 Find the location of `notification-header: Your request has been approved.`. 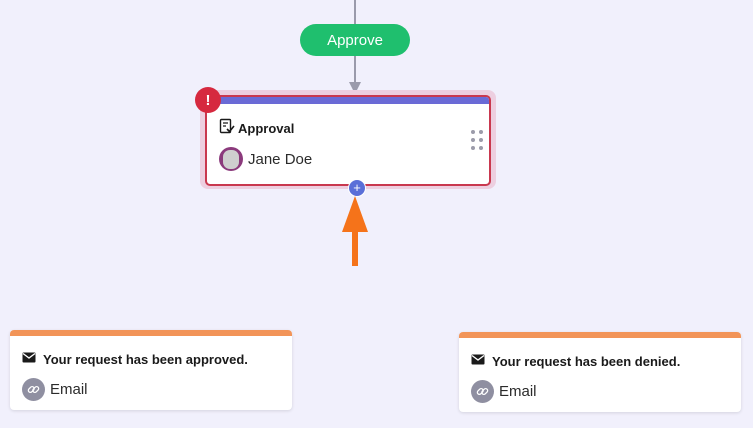

notification-header: Your request has been approved. is located at coordinates (135, 359).